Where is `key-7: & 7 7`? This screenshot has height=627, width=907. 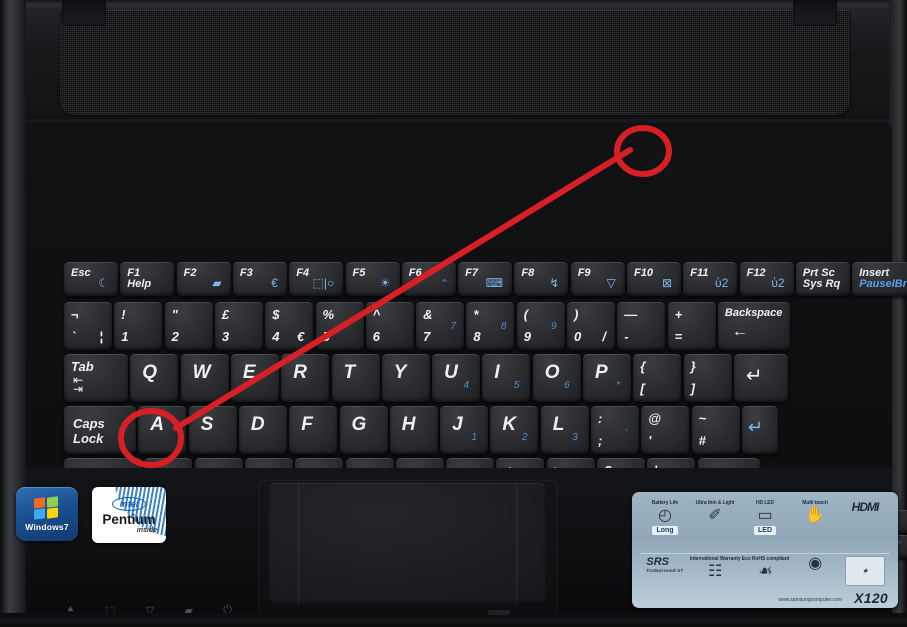
key-7: & 7 7 is located at coordinates (440, 326).